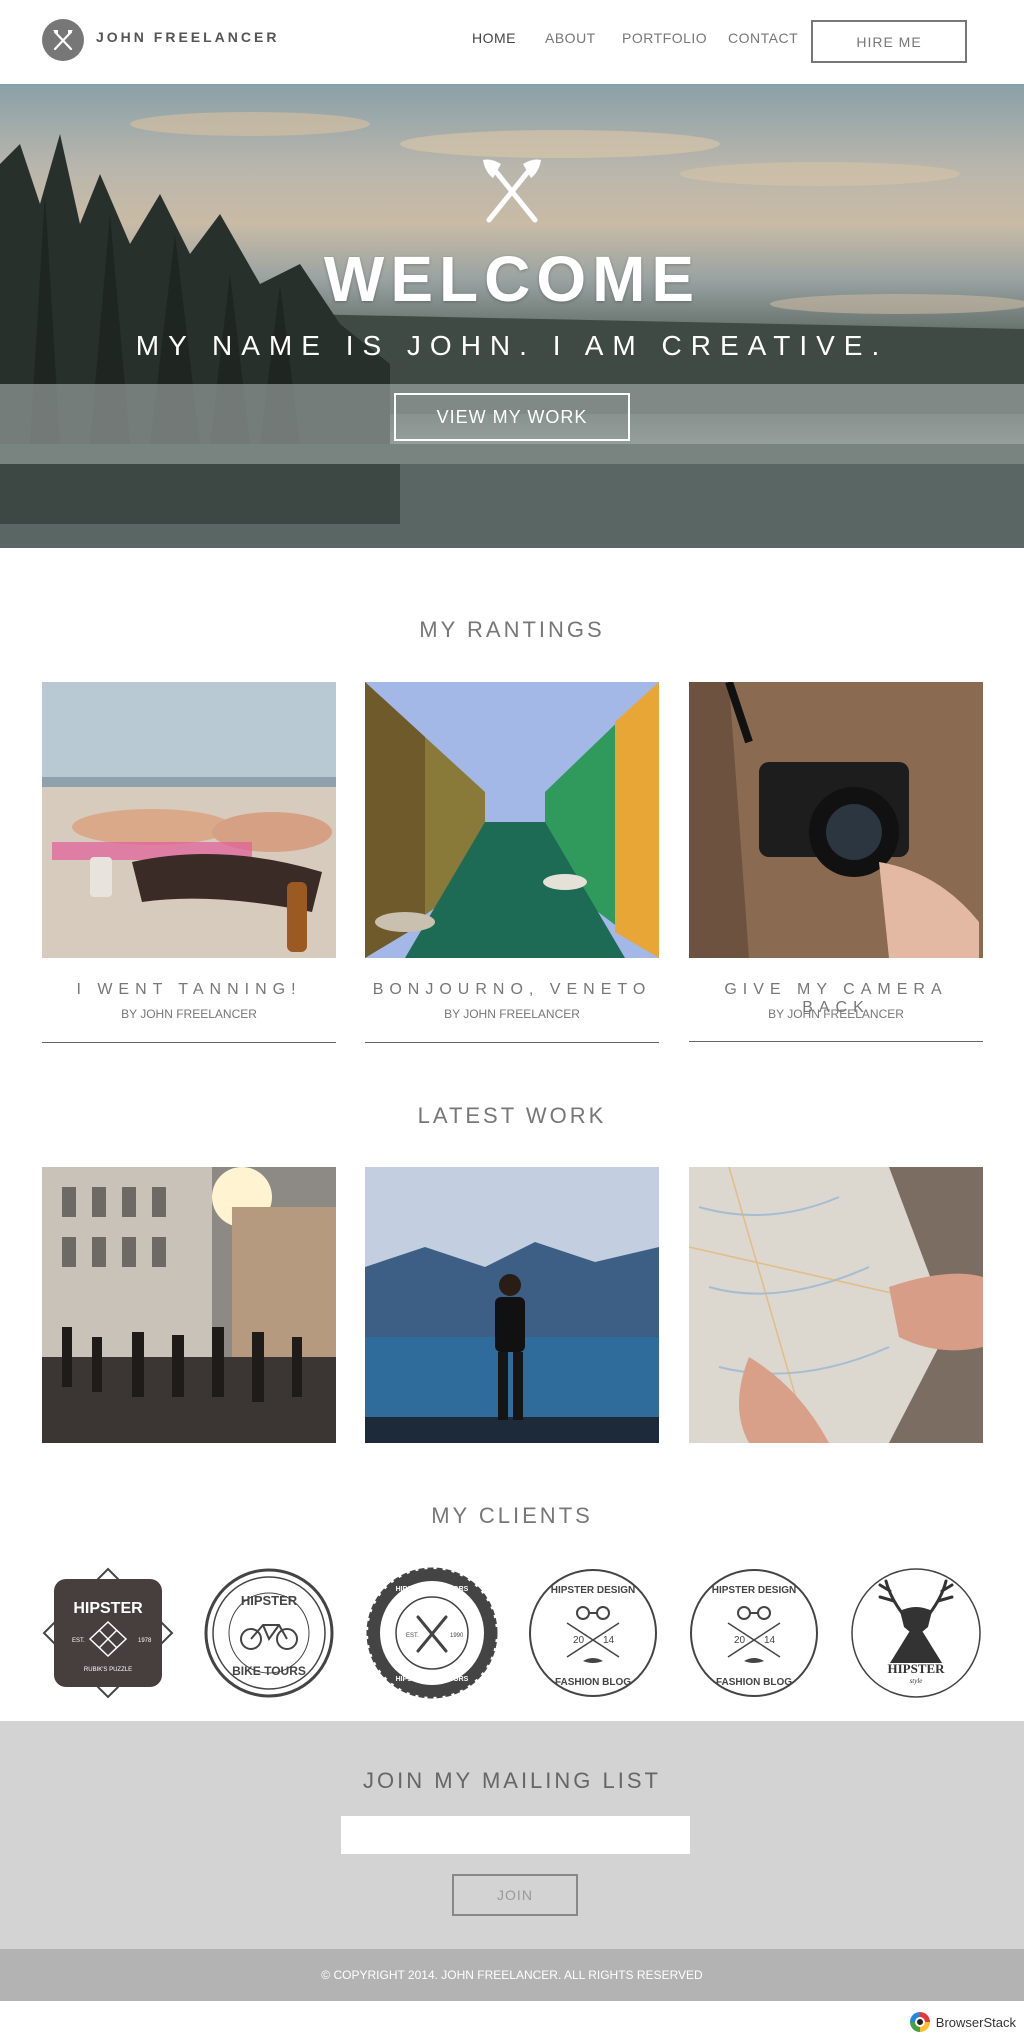 This screenshot has width=1024, height=2041. Describe the element at coordinates (836, 1305) in the screenshot. I see `map-photo` at that location.